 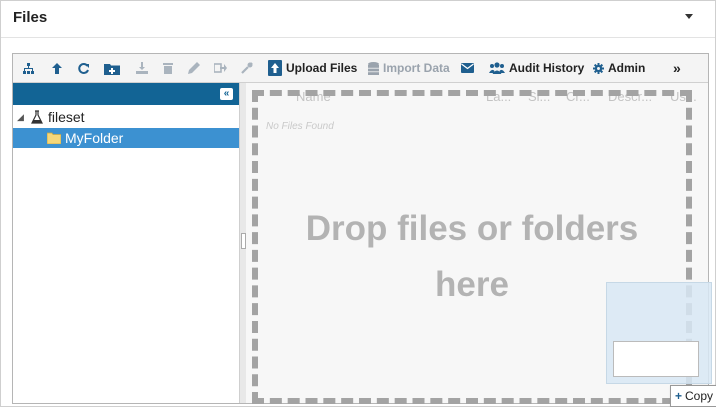 What do you see at coordinates (627, 68) in the screenshot?
I see `admin-label: Admin` at bounding box center [627, 68].